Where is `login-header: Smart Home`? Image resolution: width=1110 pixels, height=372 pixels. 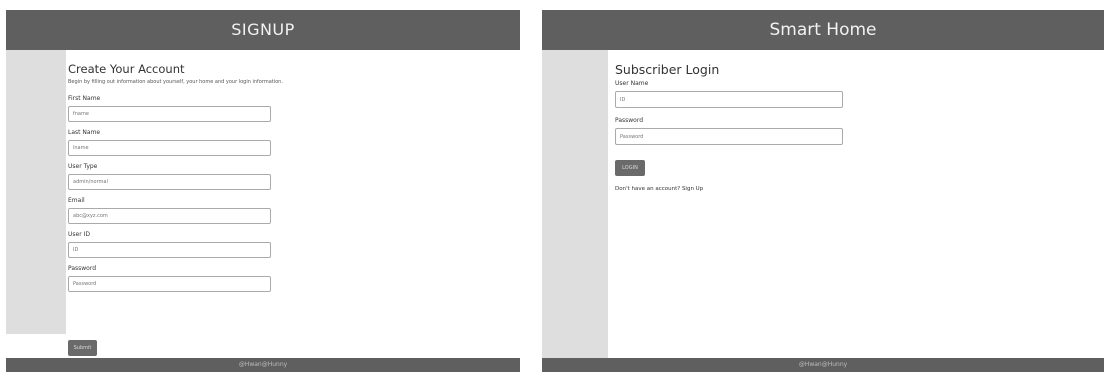
login-header: Smart Home is located at coordinates (823, 30).